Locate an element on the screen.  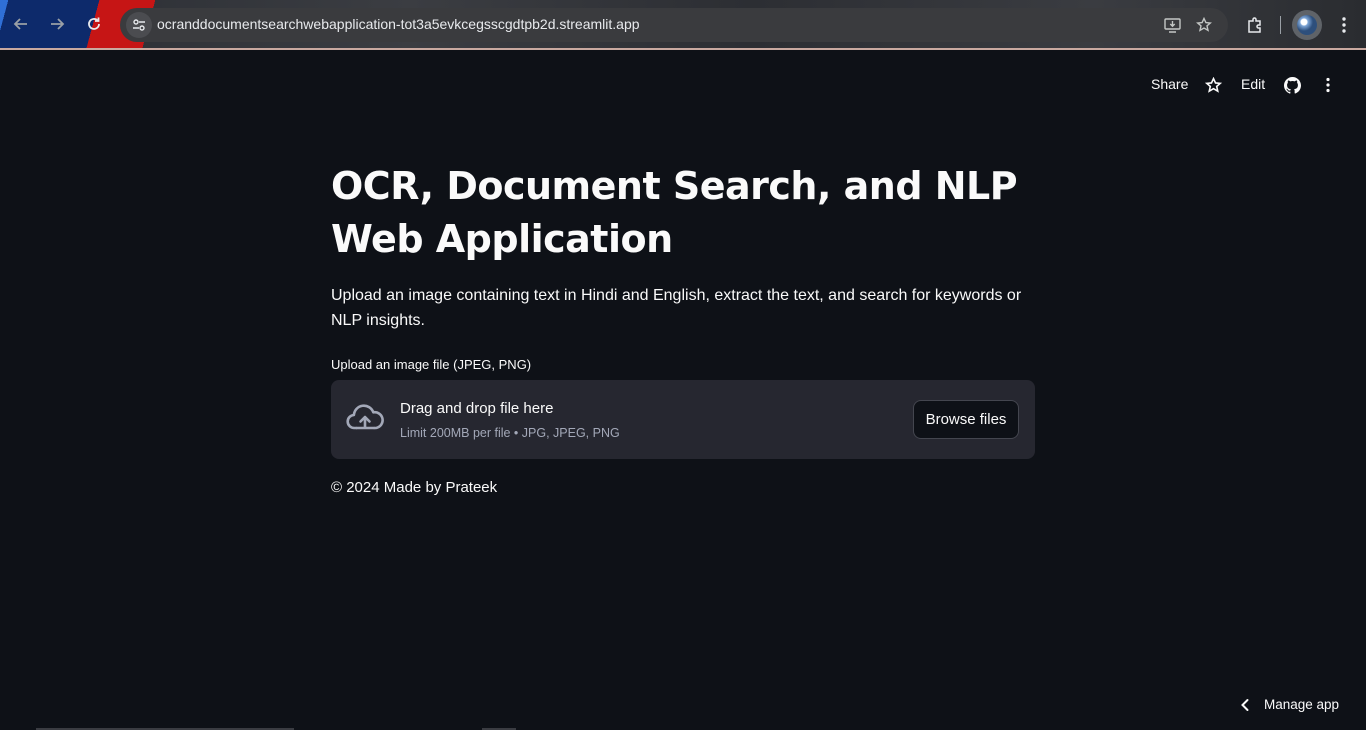
footer-credit: © 2024 Made by Prateek is located at coordinates (414, 487).